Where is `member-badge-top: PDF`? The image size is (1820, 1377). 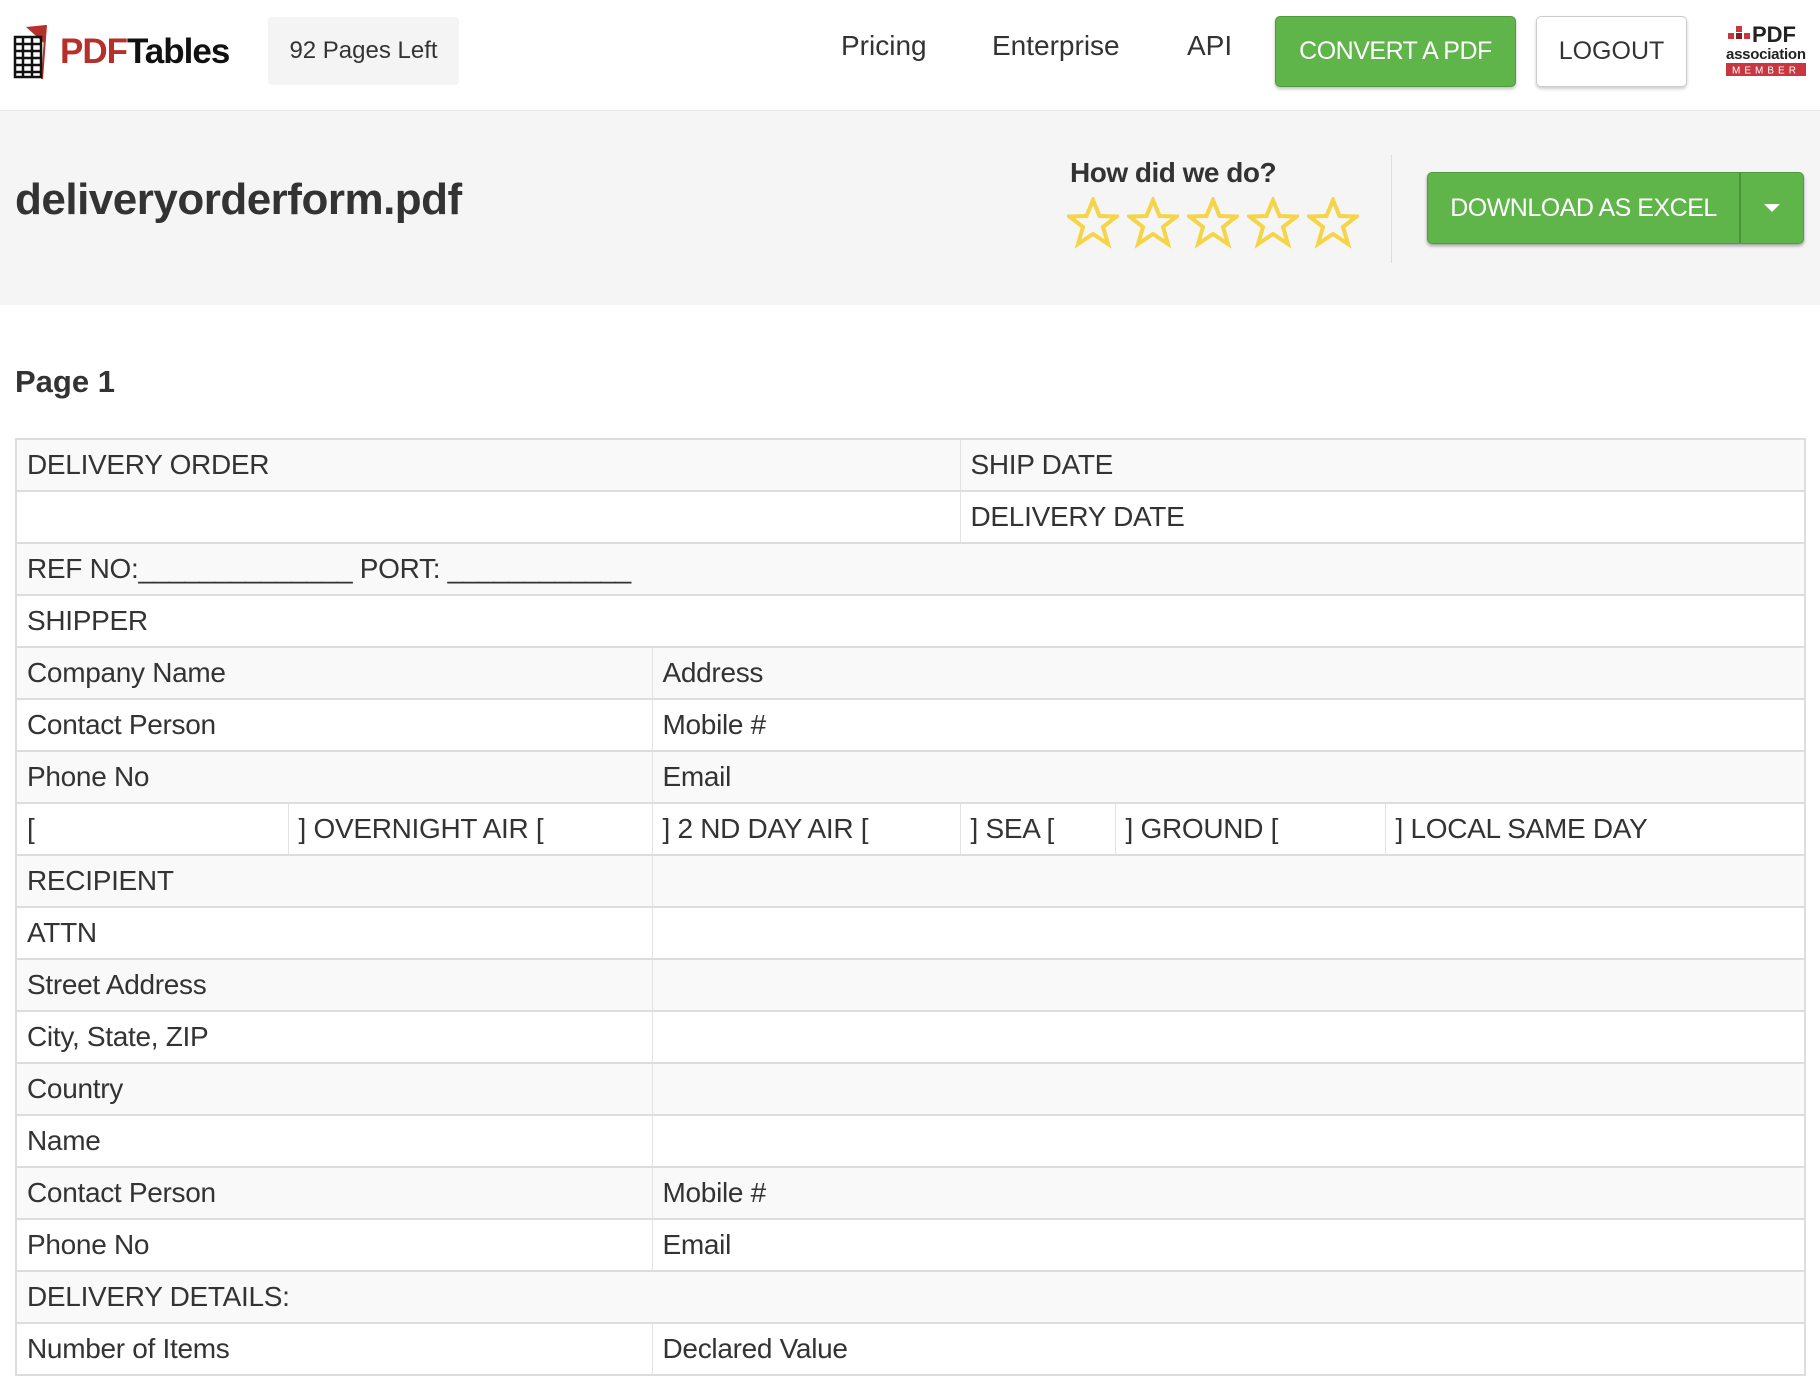 member-badge-top: PDF is located at coordinates (1774, 34).